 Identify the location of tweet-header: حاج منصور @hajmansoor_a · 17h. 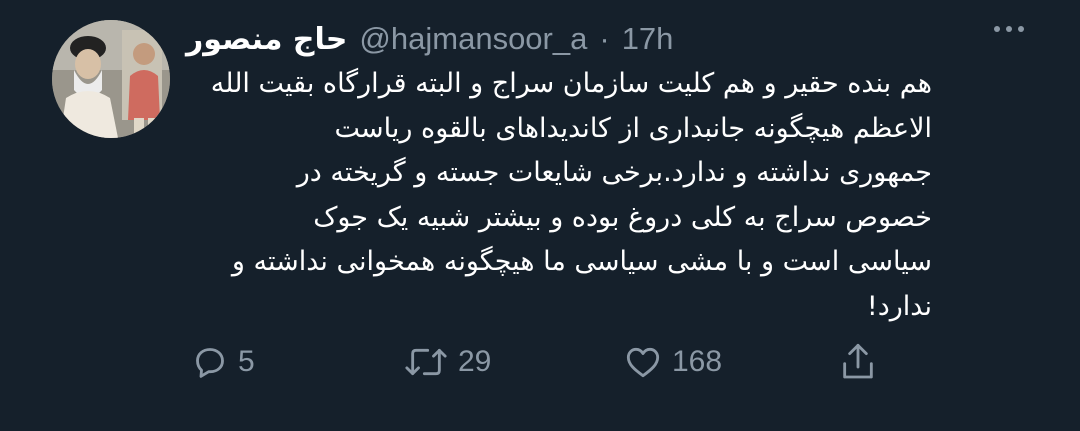
(429, 39).